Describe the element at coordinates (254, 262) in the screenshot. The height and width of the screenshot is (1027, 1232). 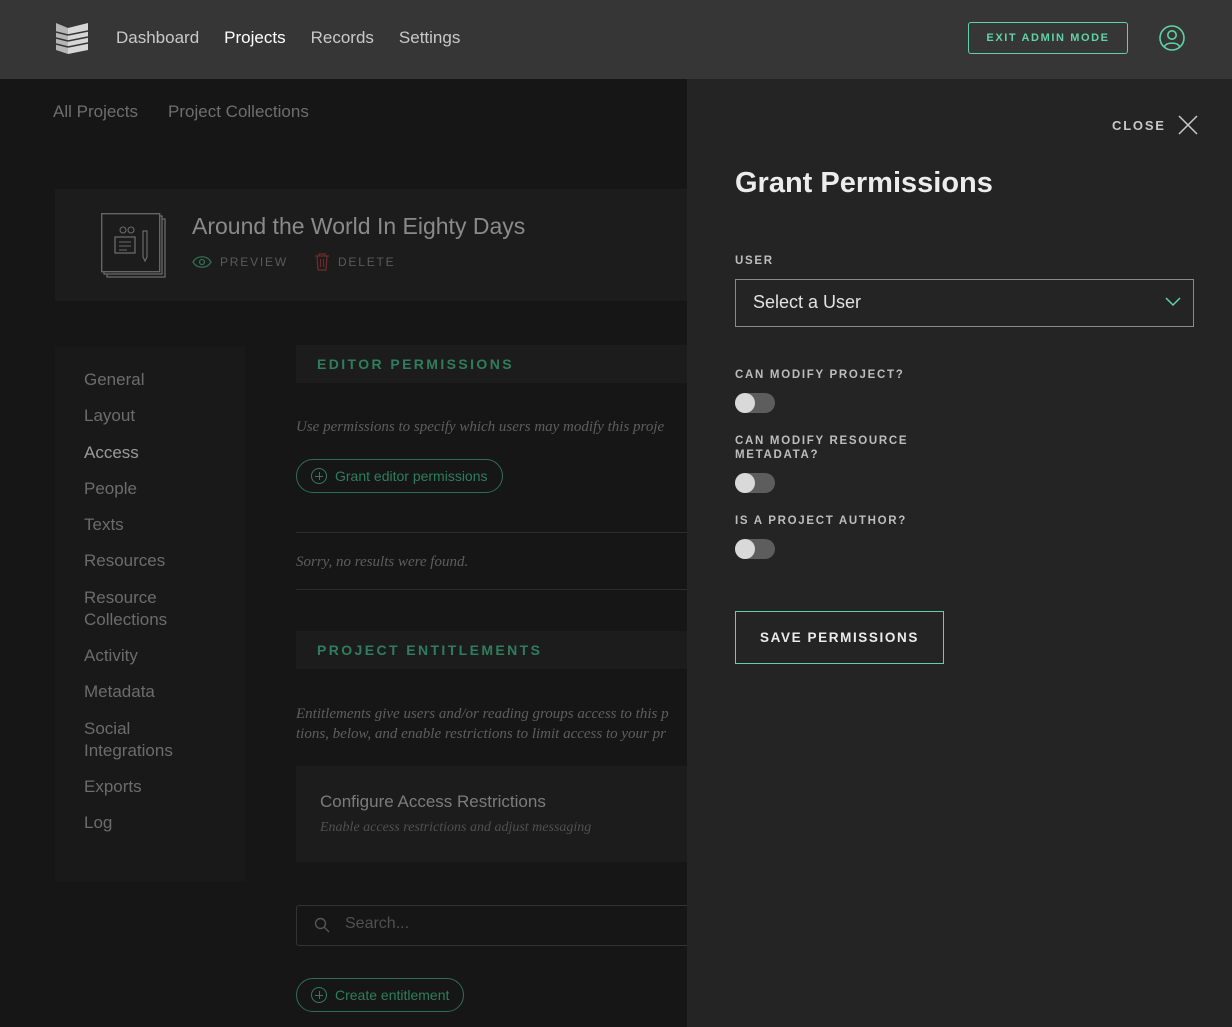
I see `preview-label: PREVIEW` at that location.